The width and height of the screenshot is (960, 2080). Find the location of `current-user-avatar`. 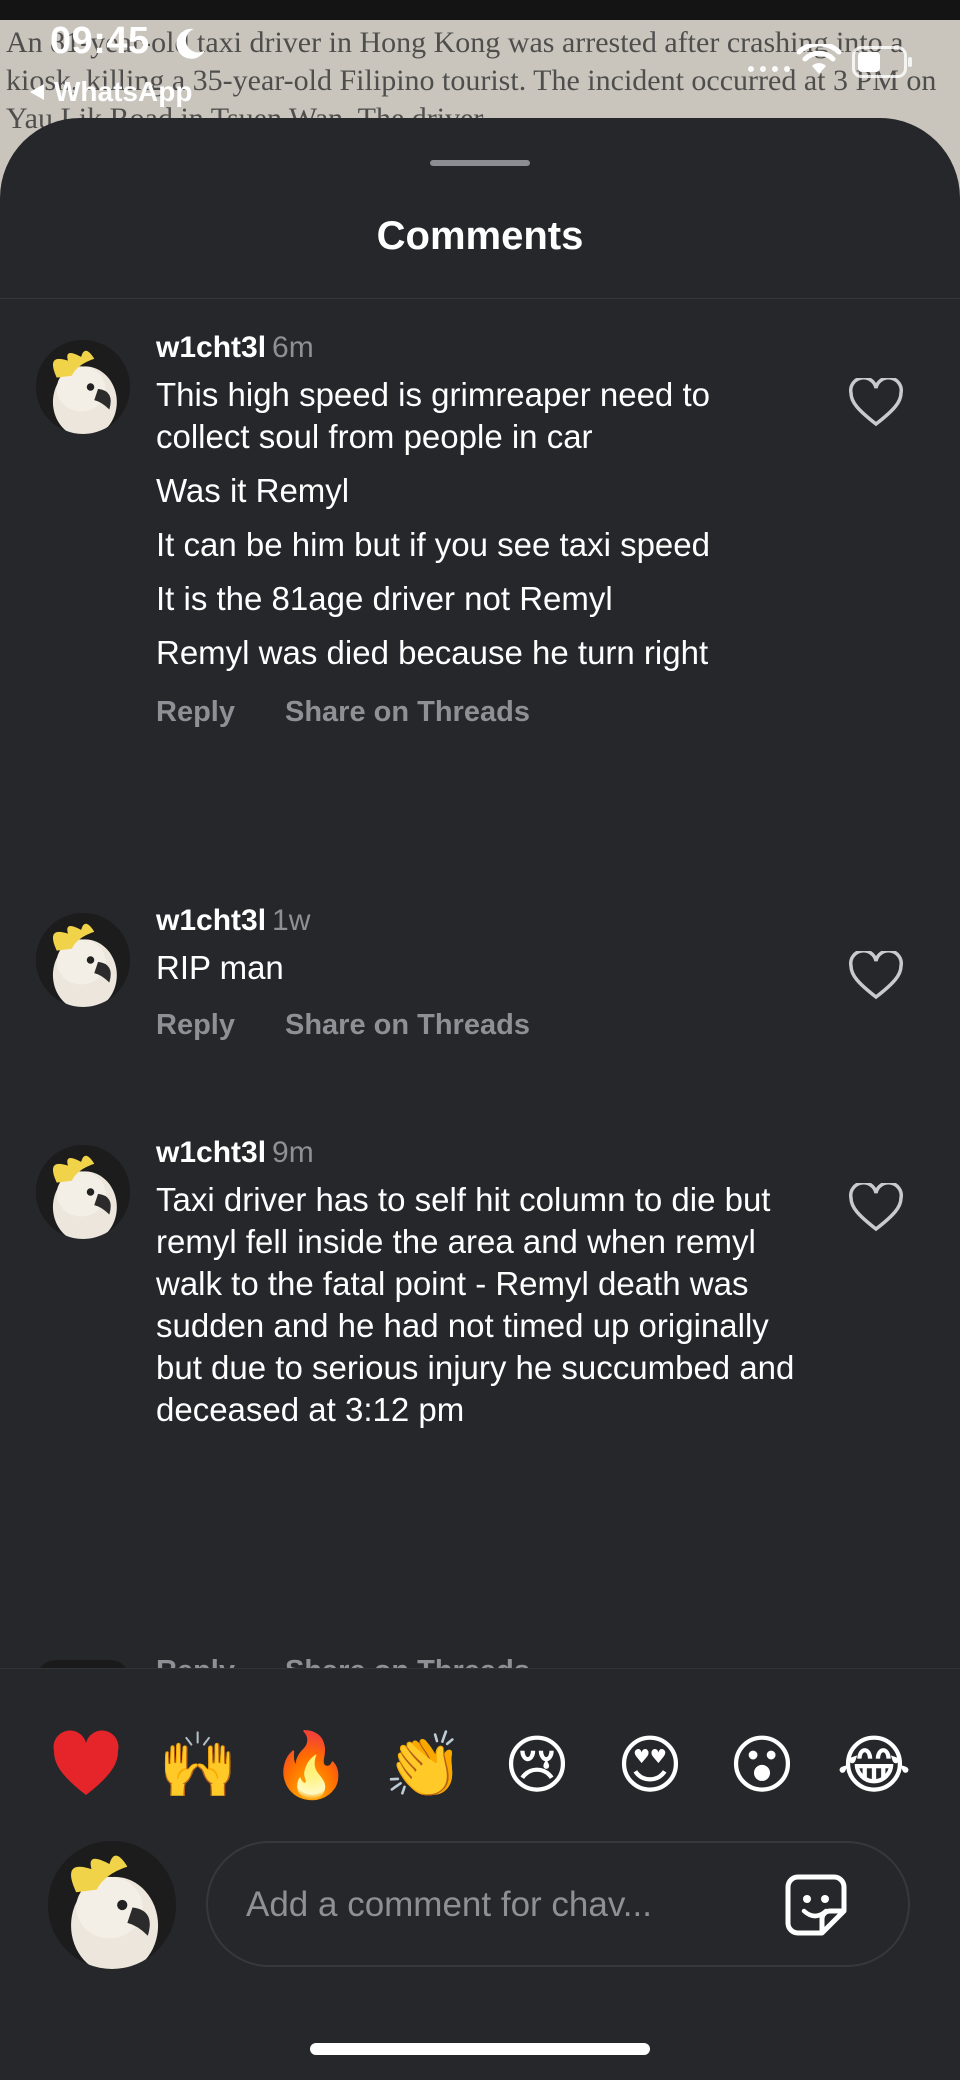

current-user-avatar is located at coordinates (112, 1905).